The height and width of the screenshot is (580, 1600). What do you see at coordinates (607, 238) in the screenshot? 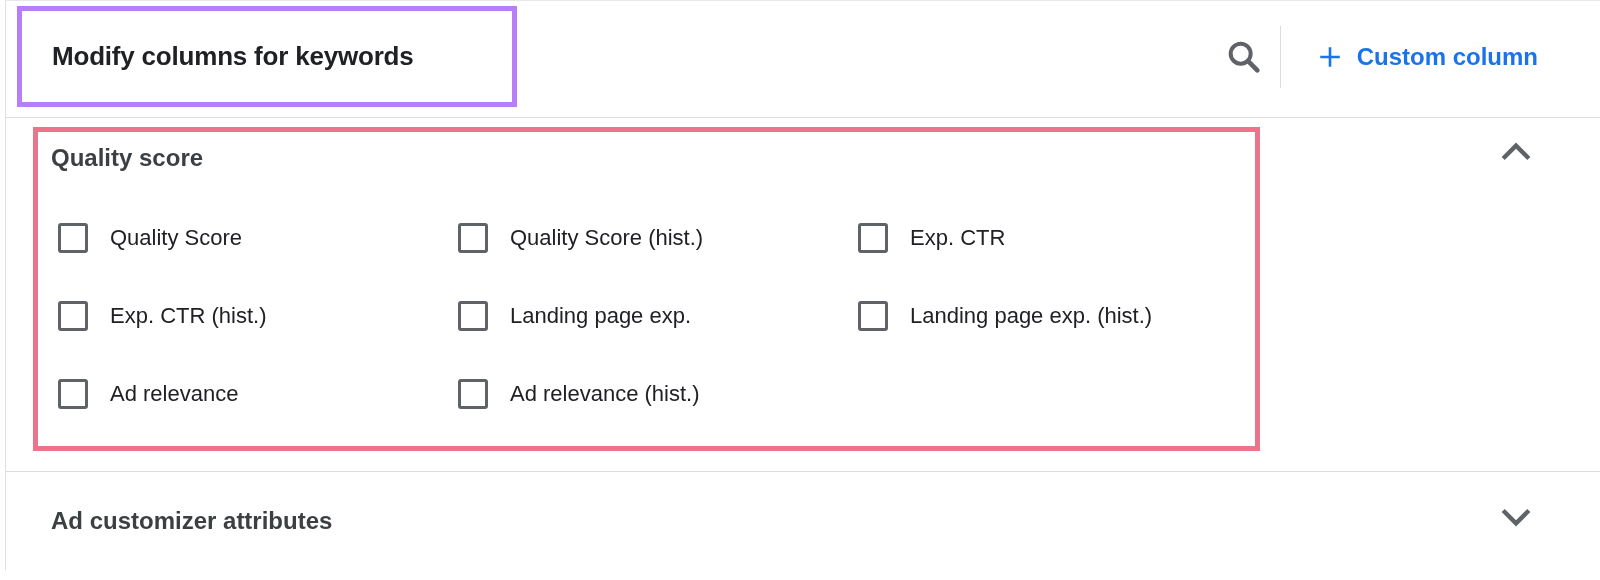
I see `checkbox-label: Quality Score (hist.)` at bounding box center [607, 238].